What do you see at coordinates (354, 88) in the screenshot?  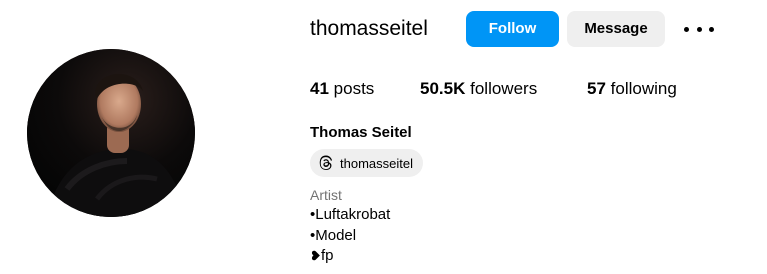 I see `posts-label: posts` at bounding box center [354, 88].